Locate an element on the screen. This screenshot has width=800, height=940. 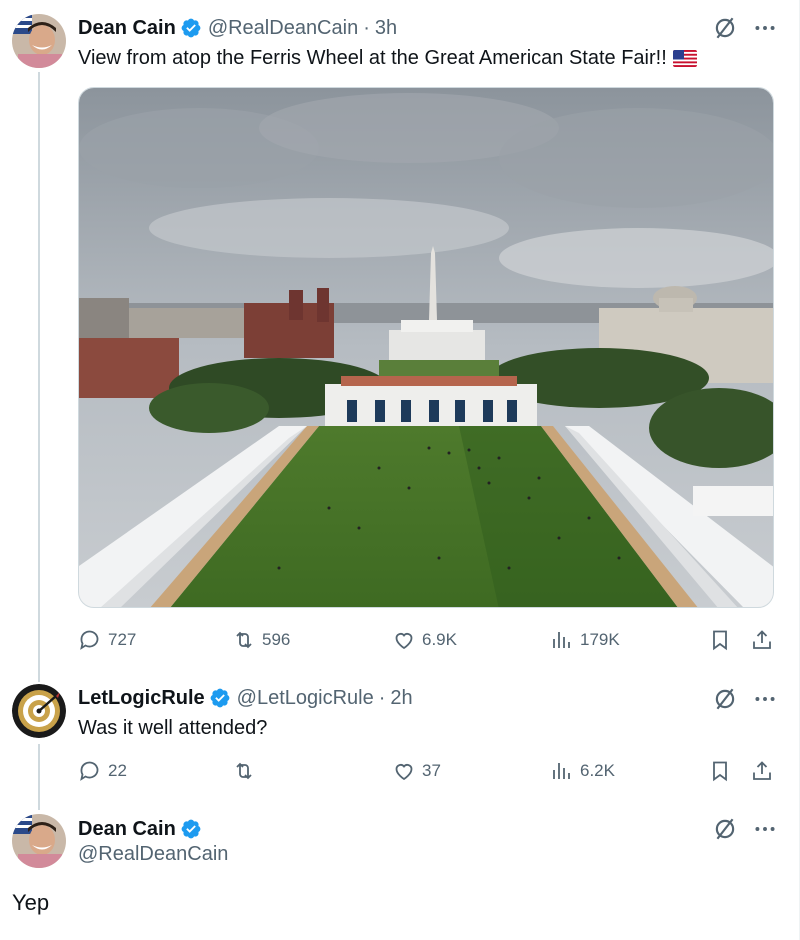
reply-button: 727 is located at coordinates (107, 640).